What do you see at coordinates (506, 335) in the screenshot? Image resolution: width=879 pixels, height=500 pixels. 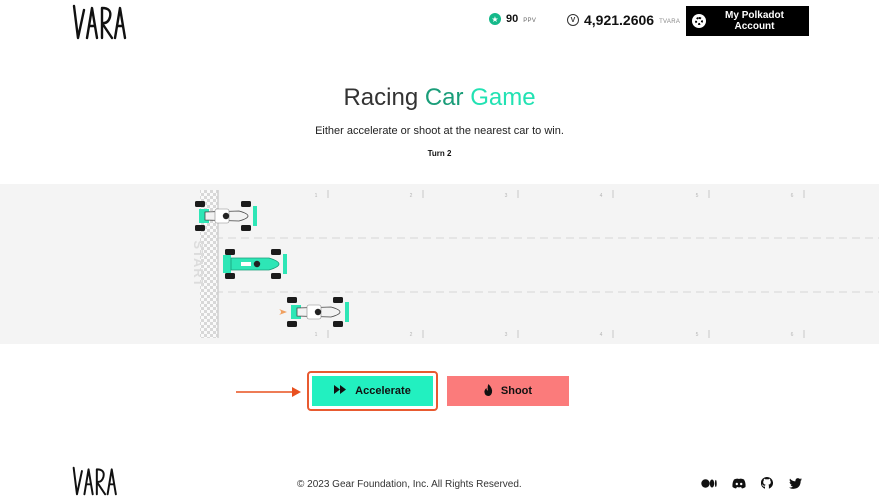 I see `marker-bottom-3: 3` at bounding box center [506, 335].